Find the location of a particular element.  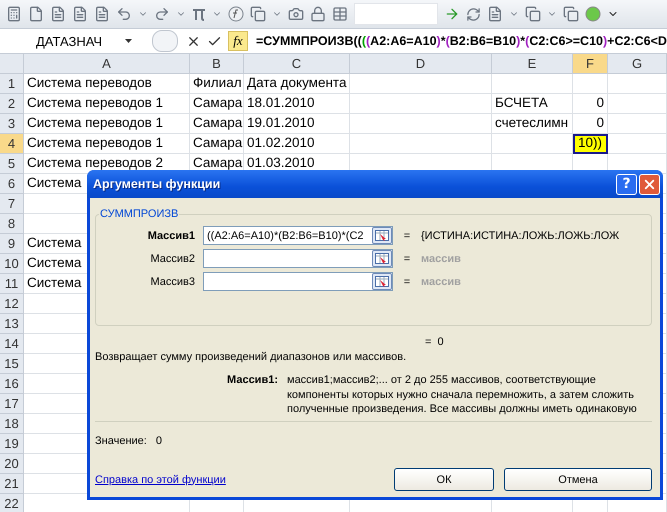

calculator-icon is located at coordinates (14, 14).